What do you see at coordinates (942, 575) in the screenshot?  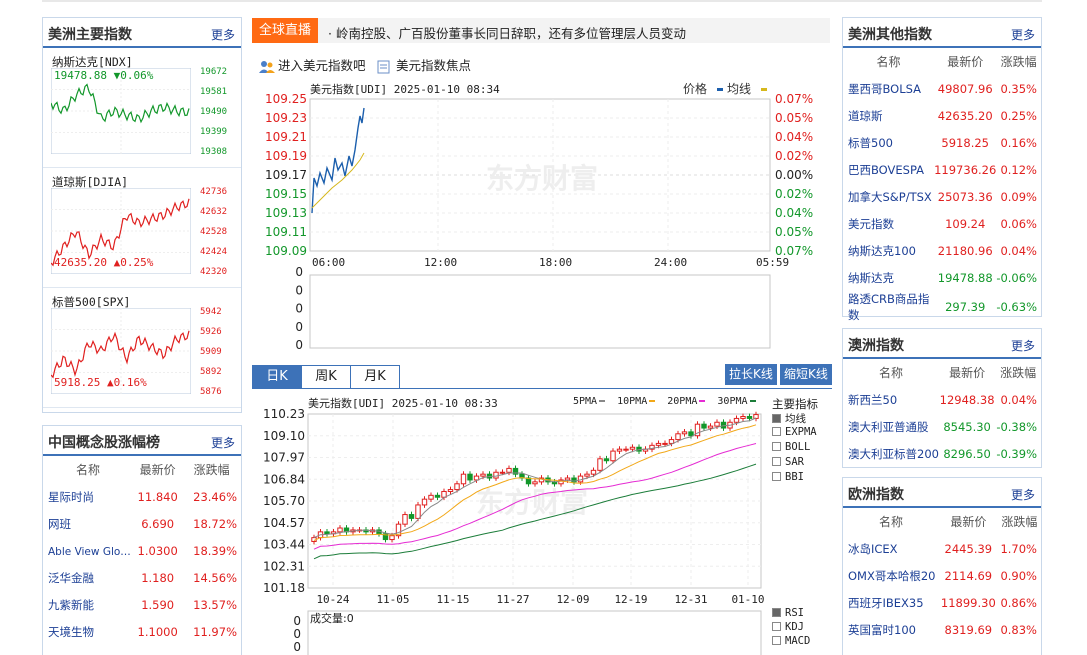 I see `table-row: OMX哥本哈根20 2114.69 0.90%` at bounding box center [942, 575].